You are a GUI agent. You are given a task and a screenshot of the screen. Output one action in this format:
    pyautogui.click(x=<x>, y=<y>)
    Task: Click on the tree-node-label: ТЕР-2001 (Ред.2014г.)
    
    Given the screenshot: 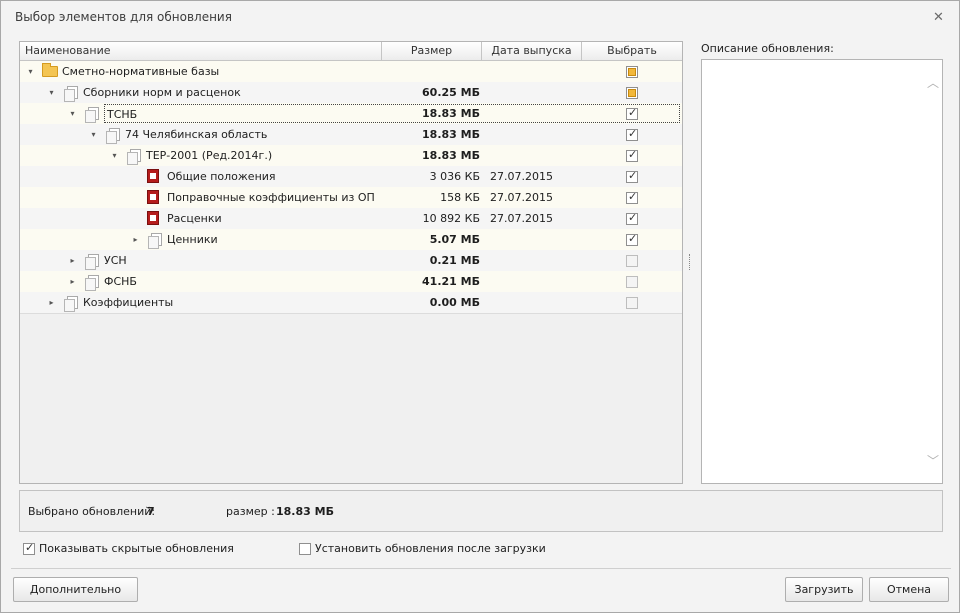 What is the action you would take?
    pyautogui.click(x=209, y=155)
    